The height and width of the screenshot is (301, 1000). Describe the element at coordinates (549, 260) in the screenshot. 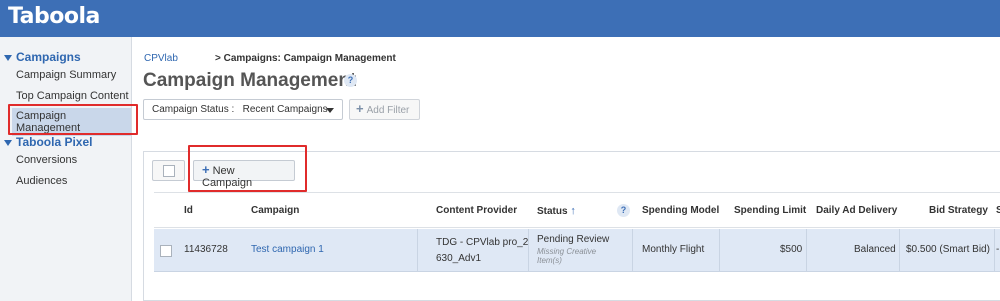

I see `cell-status-note-line2: Item(s)` at that location.